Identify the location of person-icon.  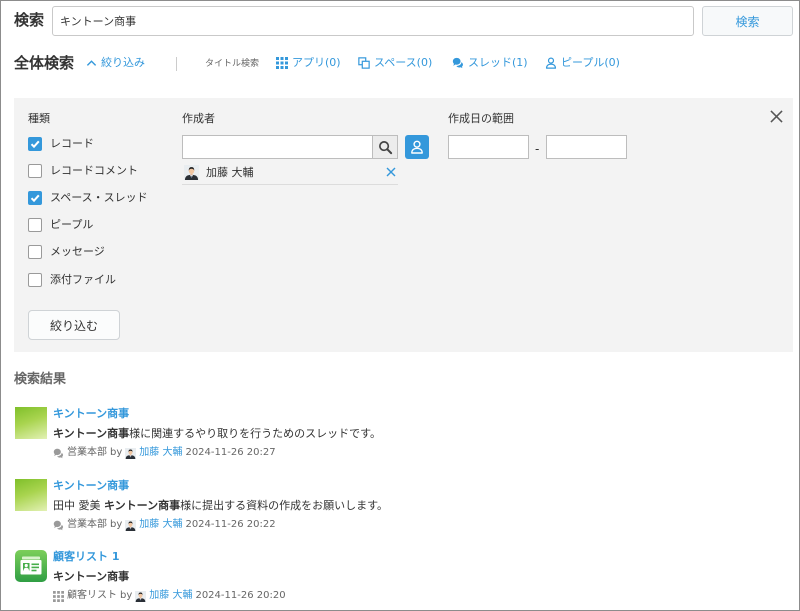
(417, 147).